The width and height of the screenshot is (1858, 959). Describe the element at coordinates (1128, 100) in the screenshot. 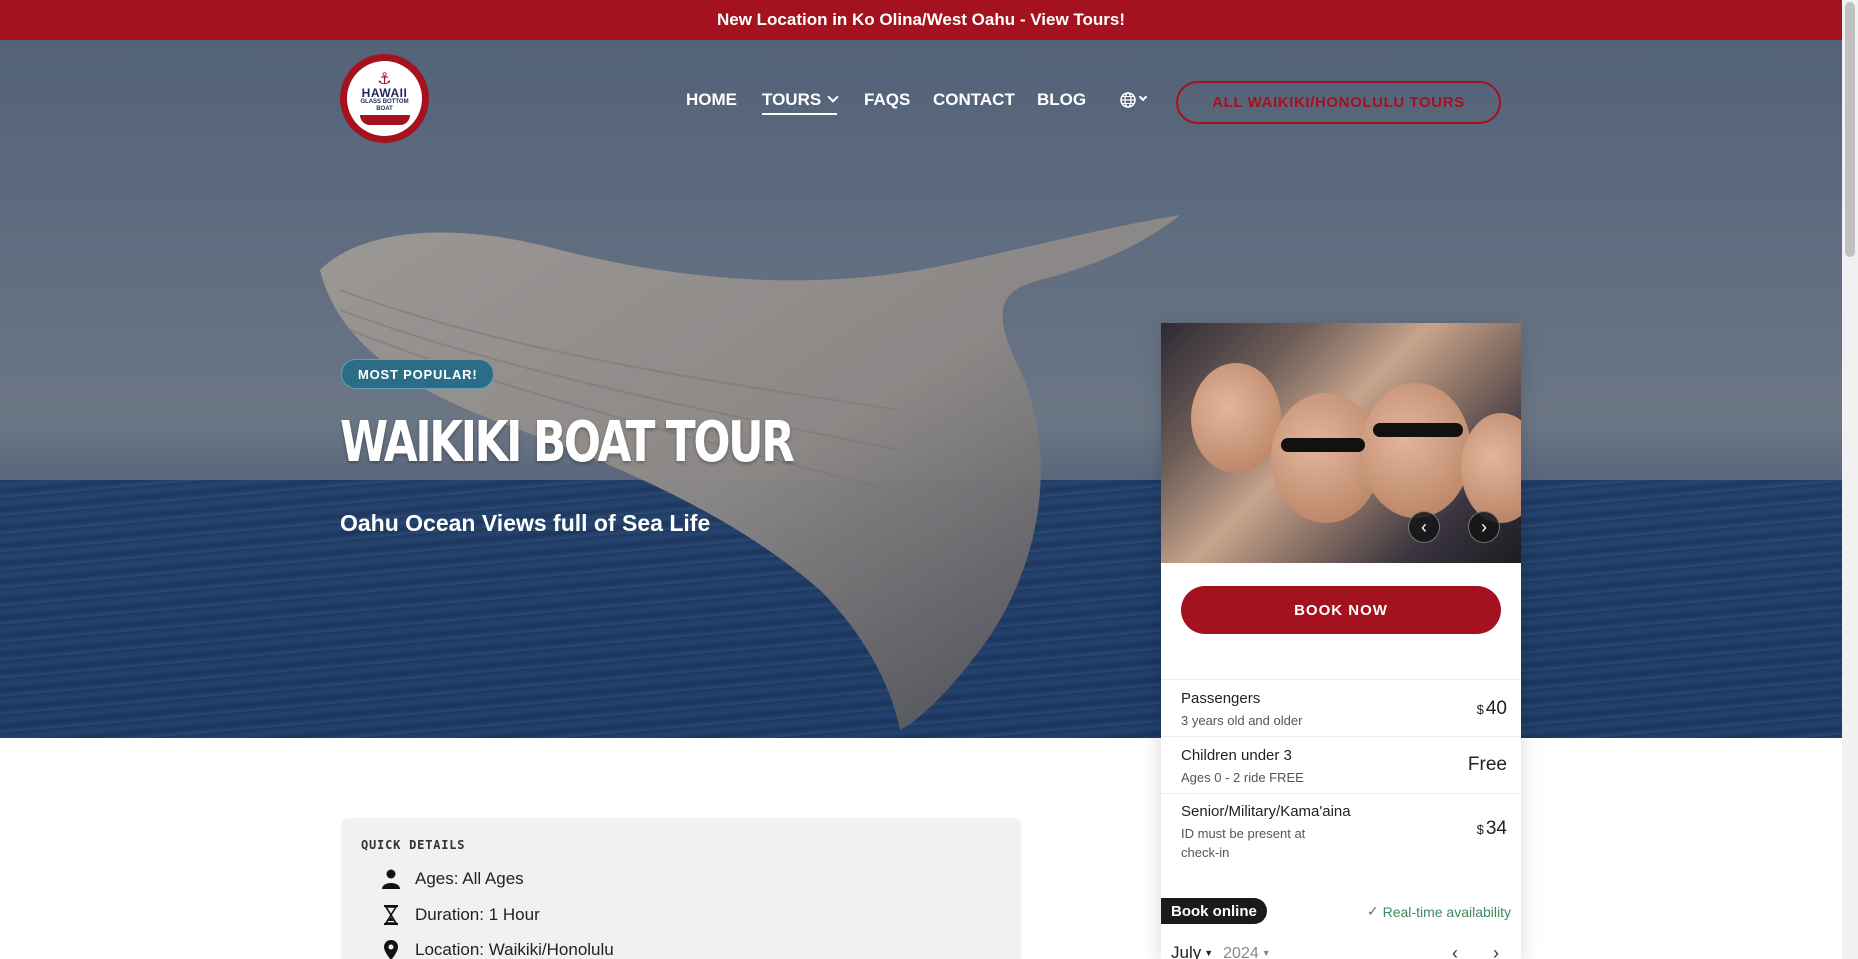

I see `globe-icon` at that location.